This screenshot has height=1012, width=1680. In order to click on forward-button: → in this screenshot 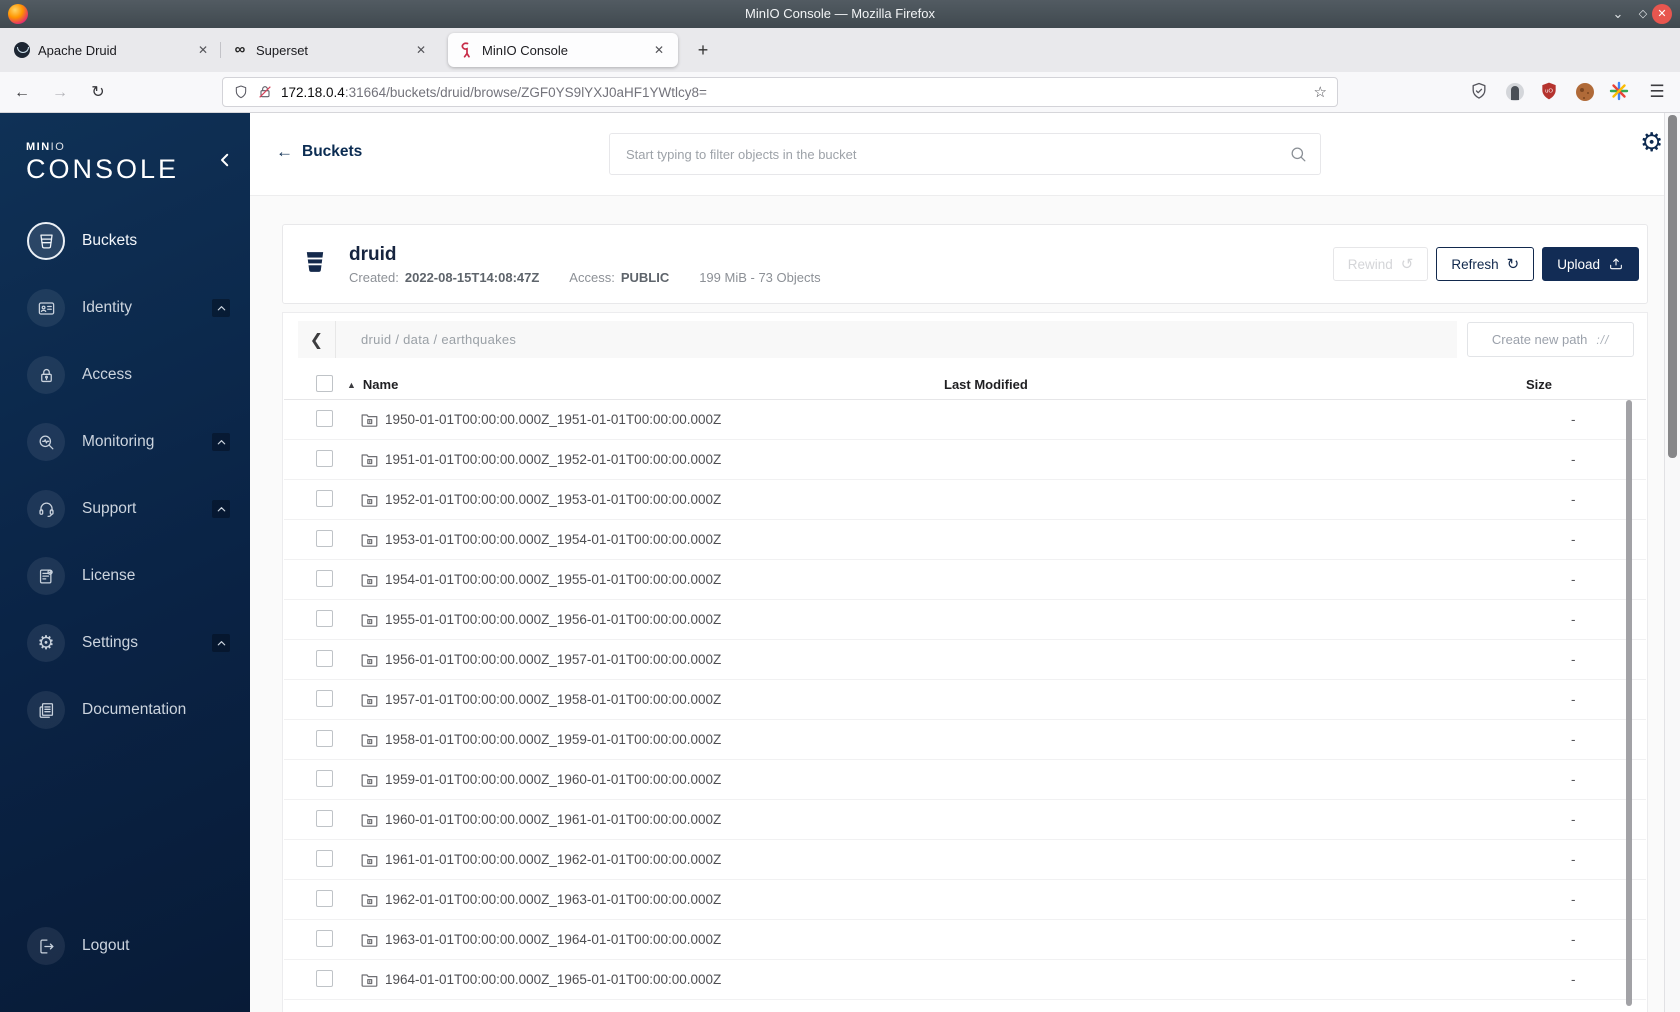, I will do `click(60, 93)`.